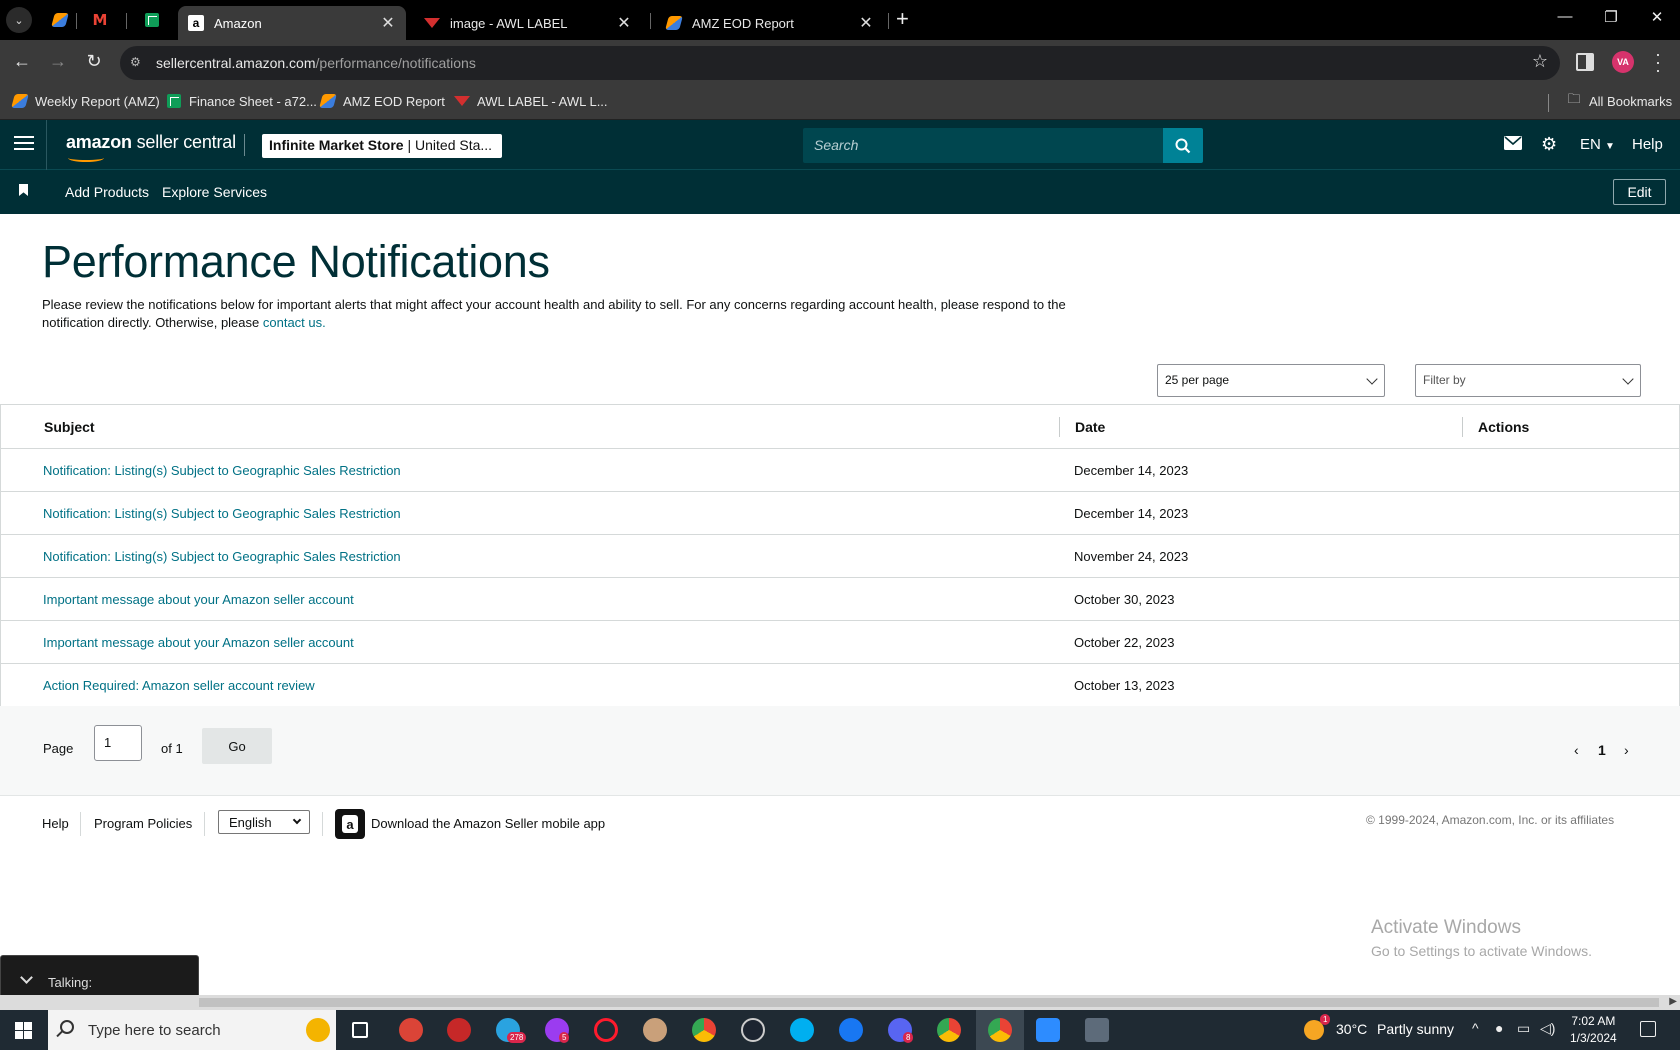 The height and width of the screenshot is (1050, 1680). What do you see at coordinates (174, 101) in the screenshot?
I see `sheets-icon` at bounding box center [174, 101].